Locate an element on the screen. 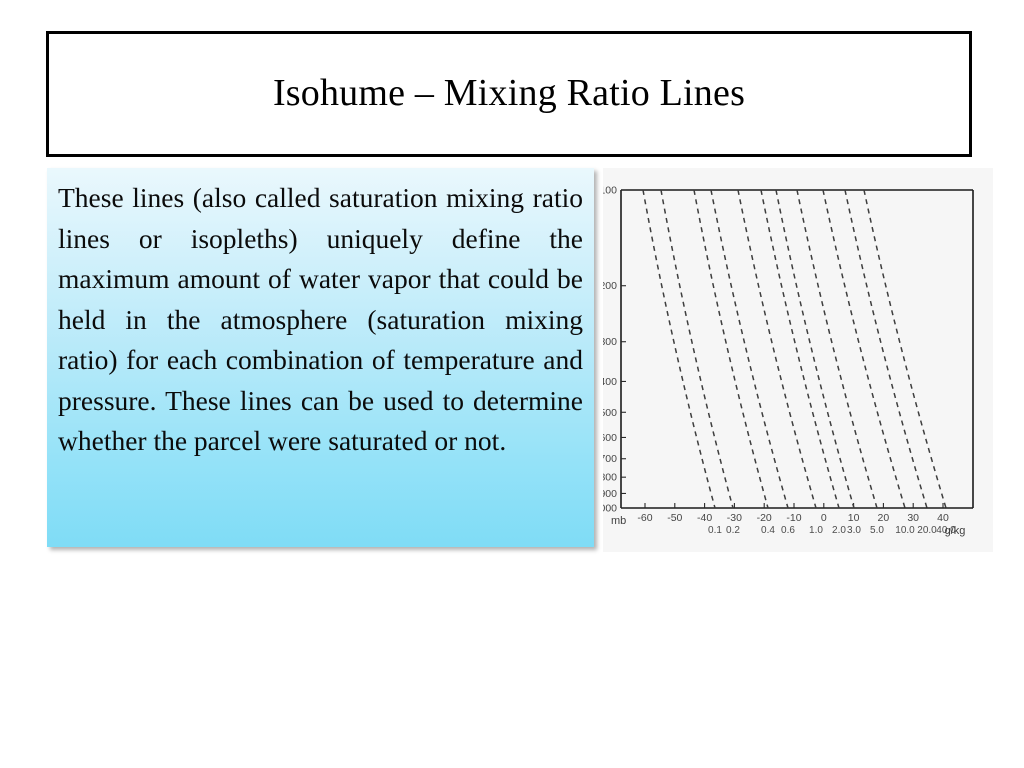 This screenshot has height=768, width=1024. x-tick-label: -20 is located at coordinates (764, 518).